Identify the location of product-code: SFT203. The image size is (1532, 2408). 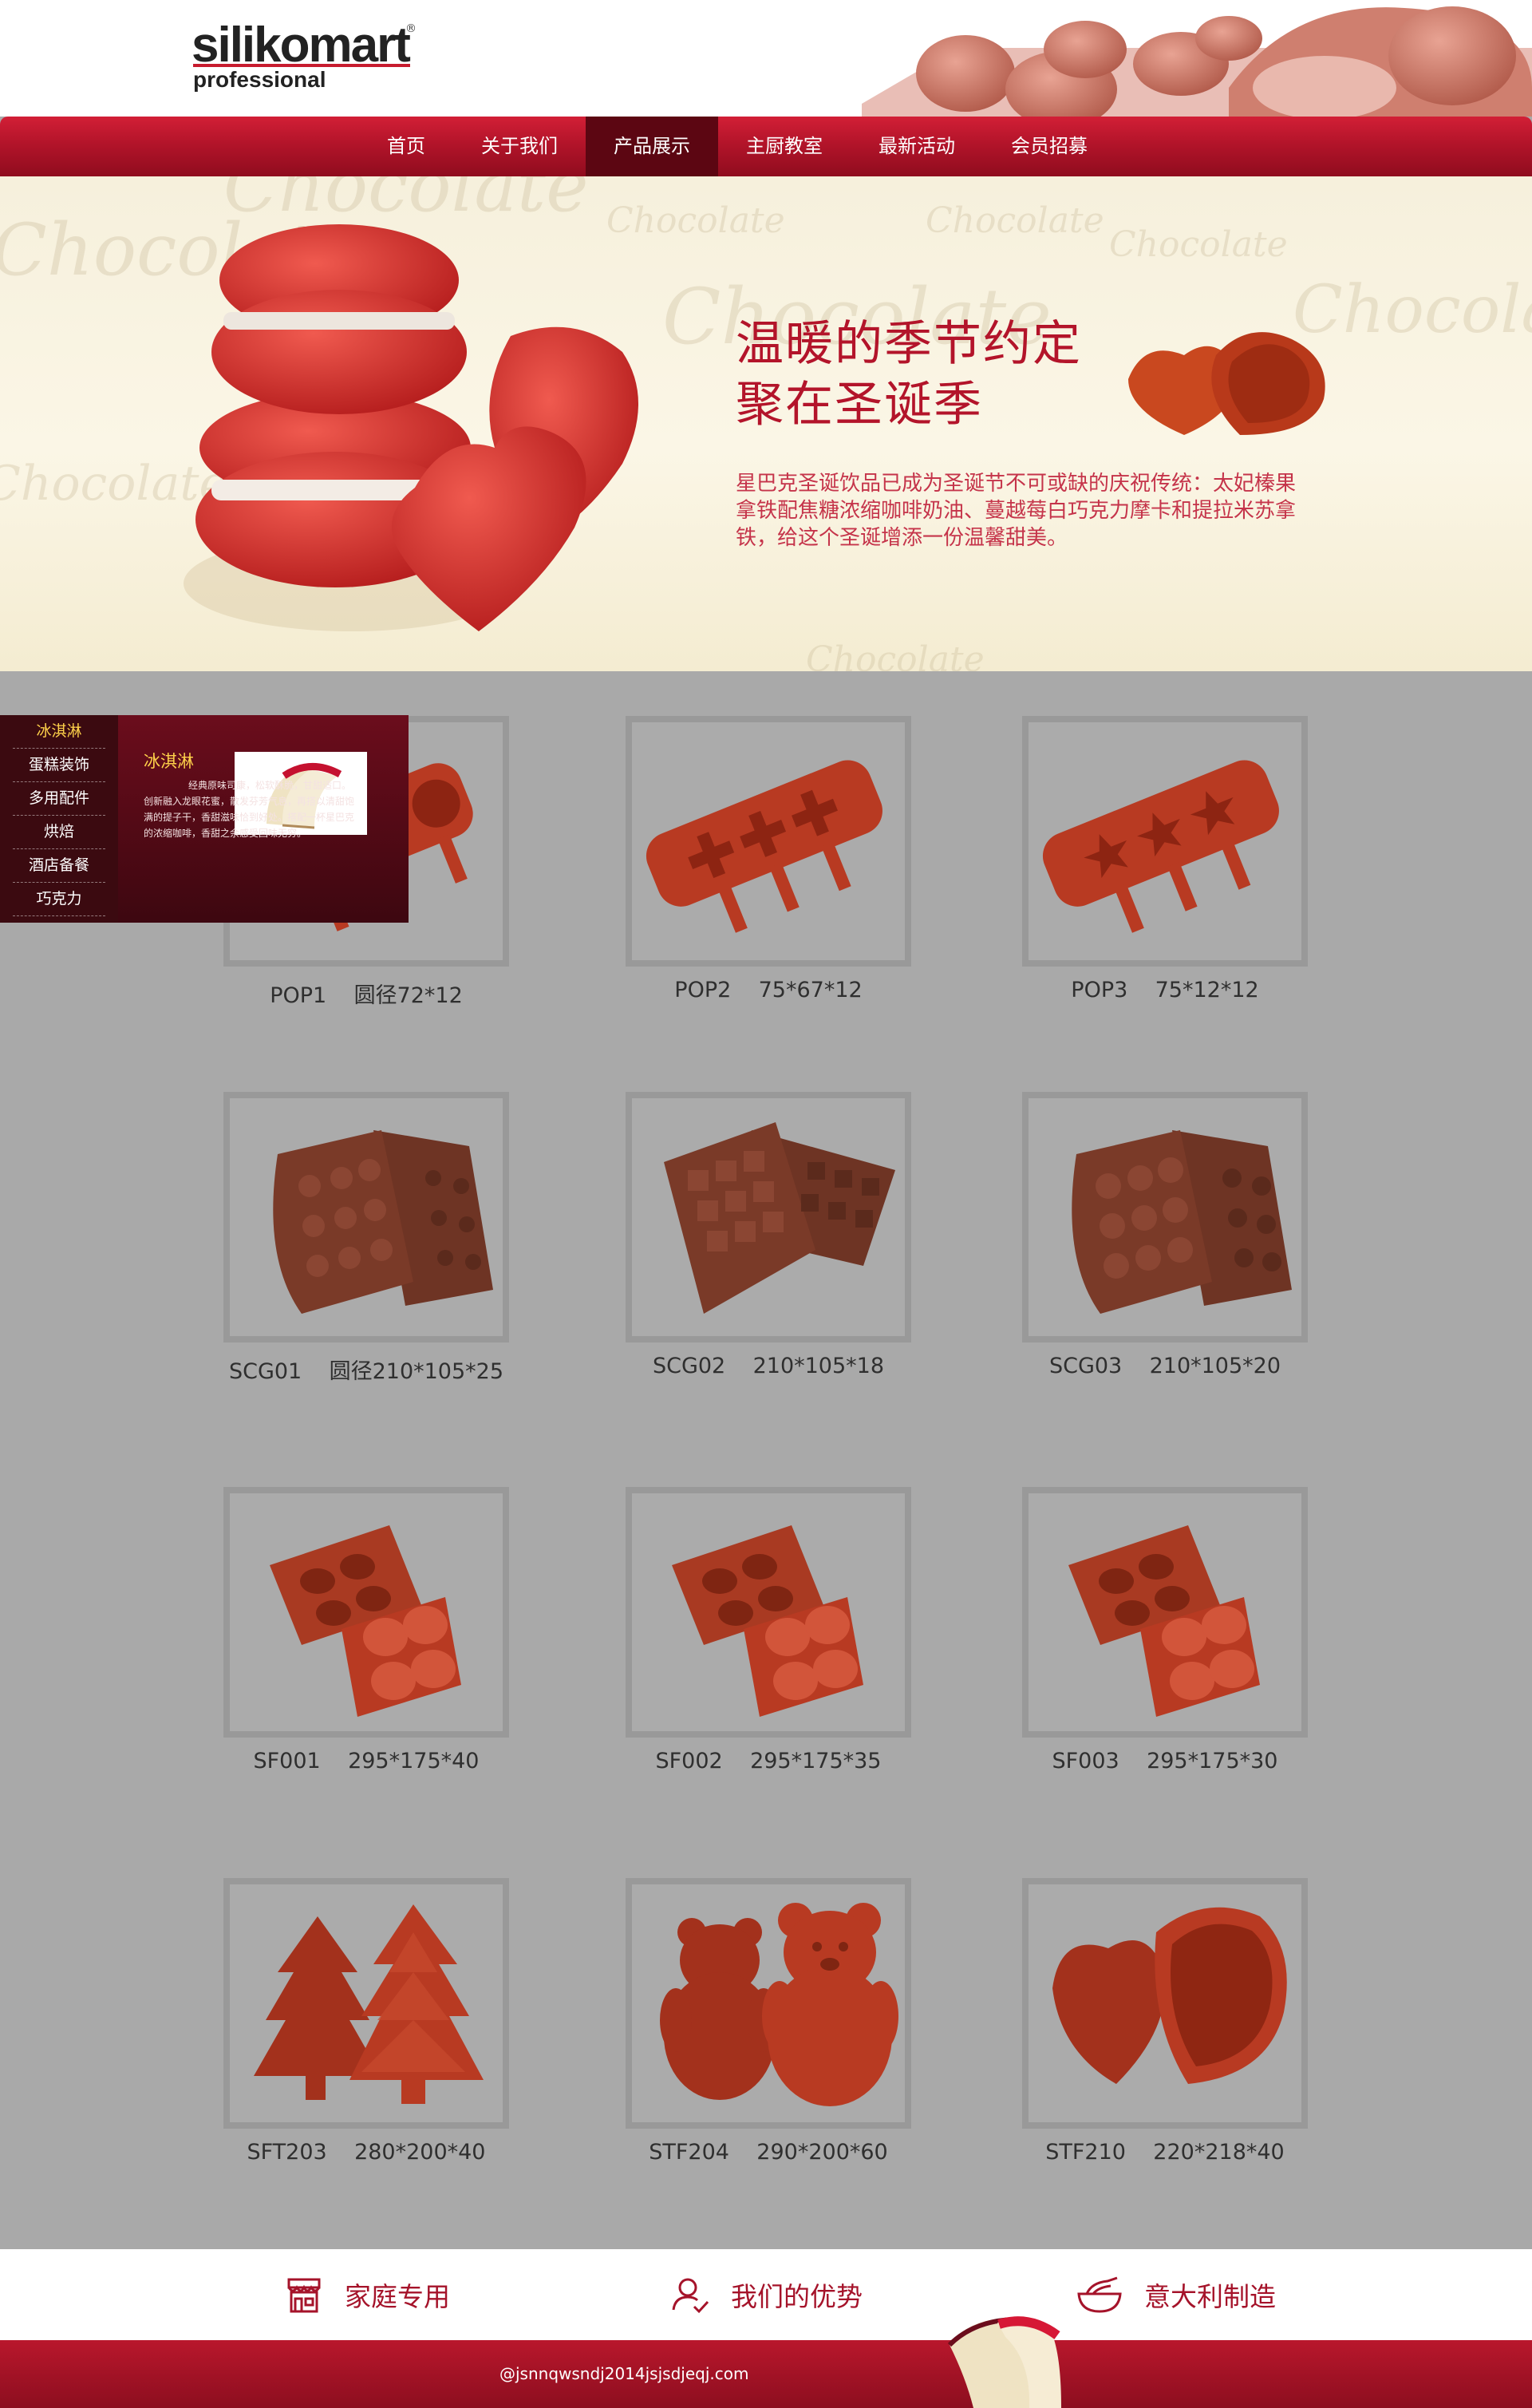
(287, 2152).